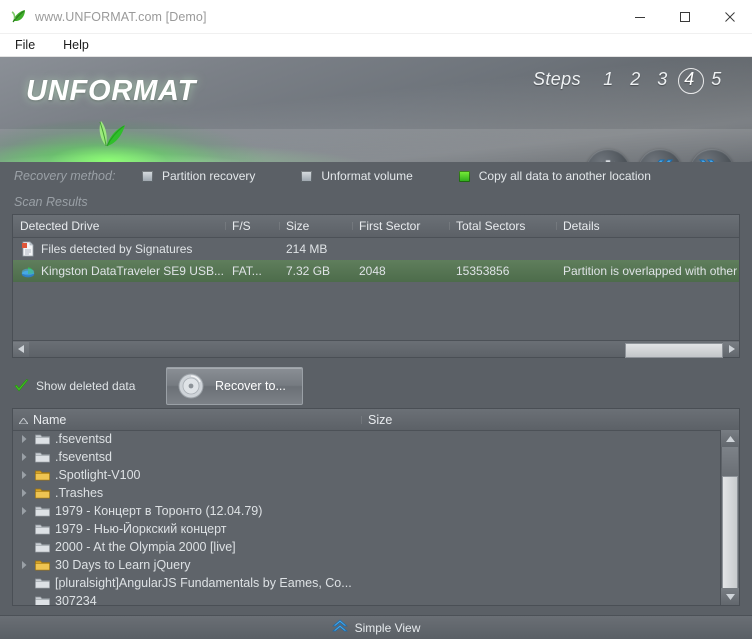 Image resolution: width=752 pixels, height=639 pixels. I want to click on leaf-icon, so click(18, 16).